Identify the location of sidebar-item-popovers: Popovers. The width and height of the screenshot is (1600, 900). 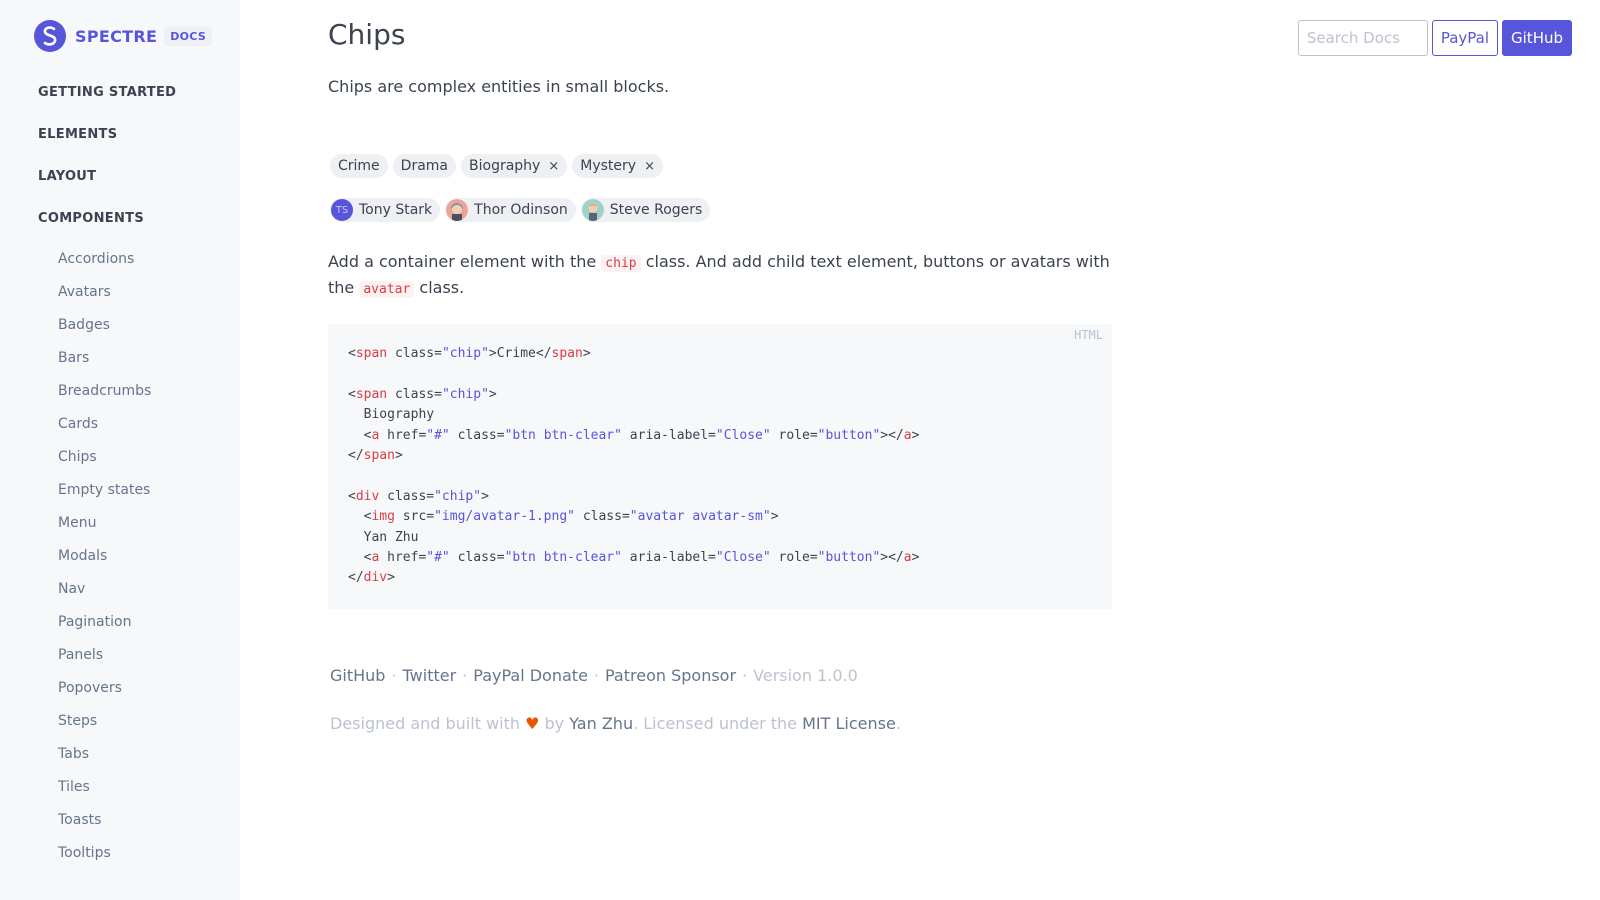
(90, 688).